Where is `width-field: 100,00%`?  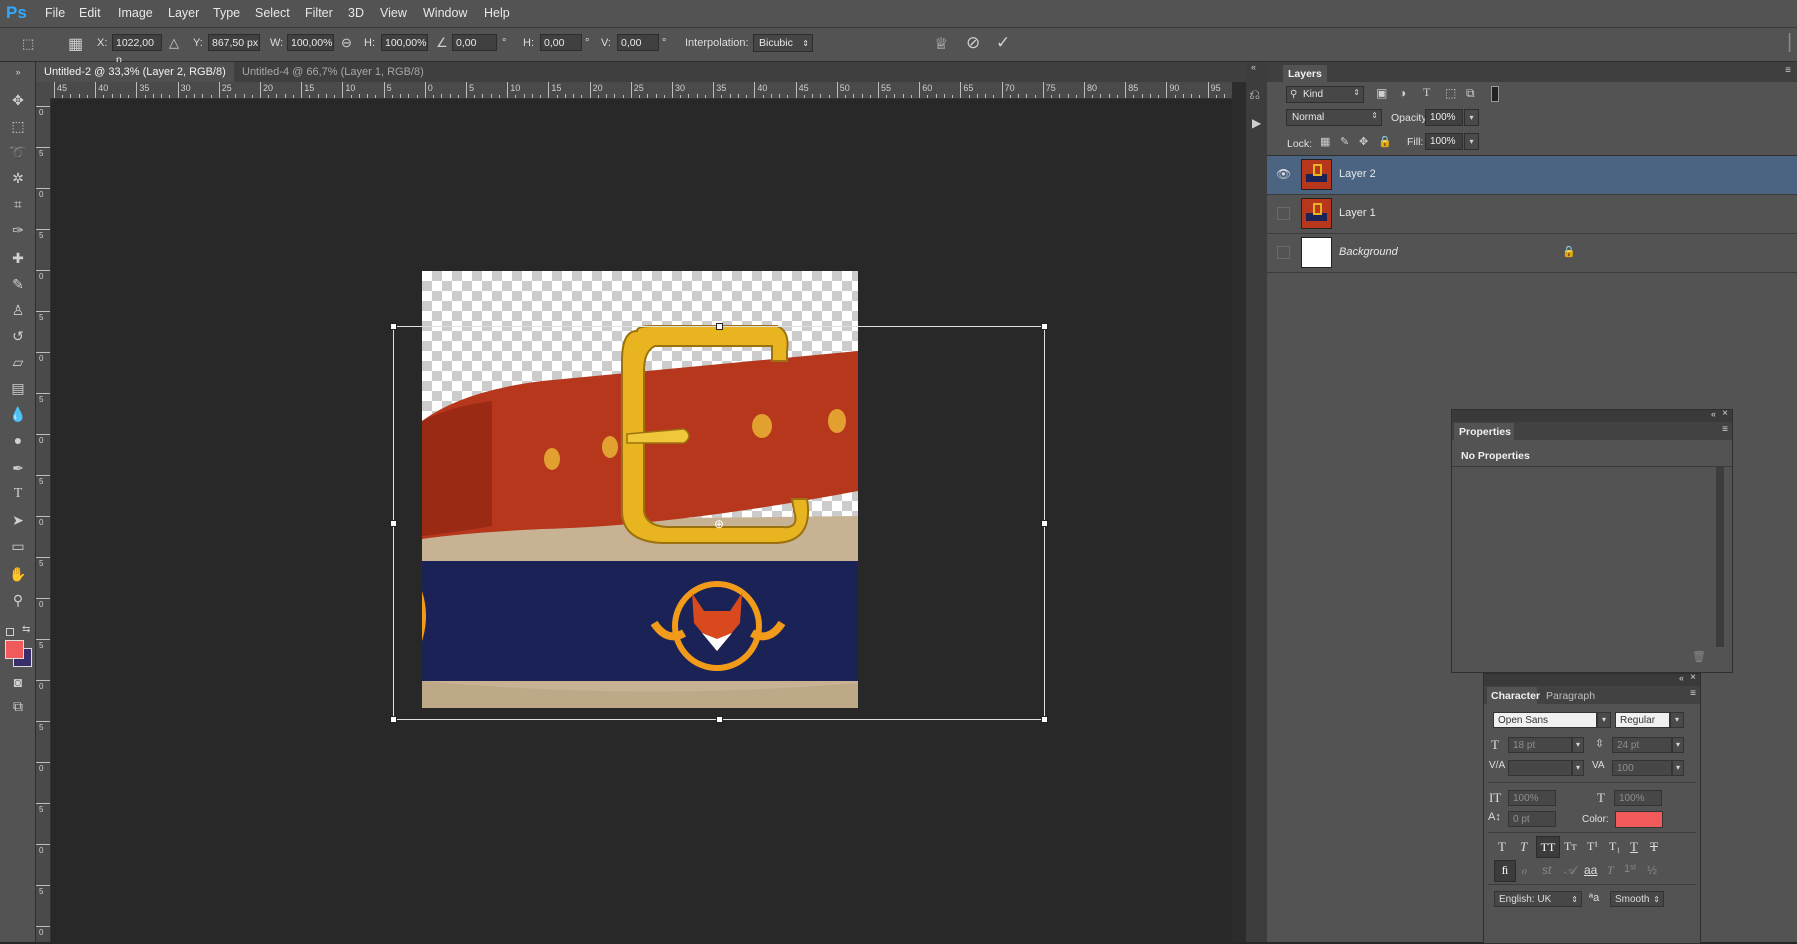 width-field: 100,00% is located at coordinates (310, 42).